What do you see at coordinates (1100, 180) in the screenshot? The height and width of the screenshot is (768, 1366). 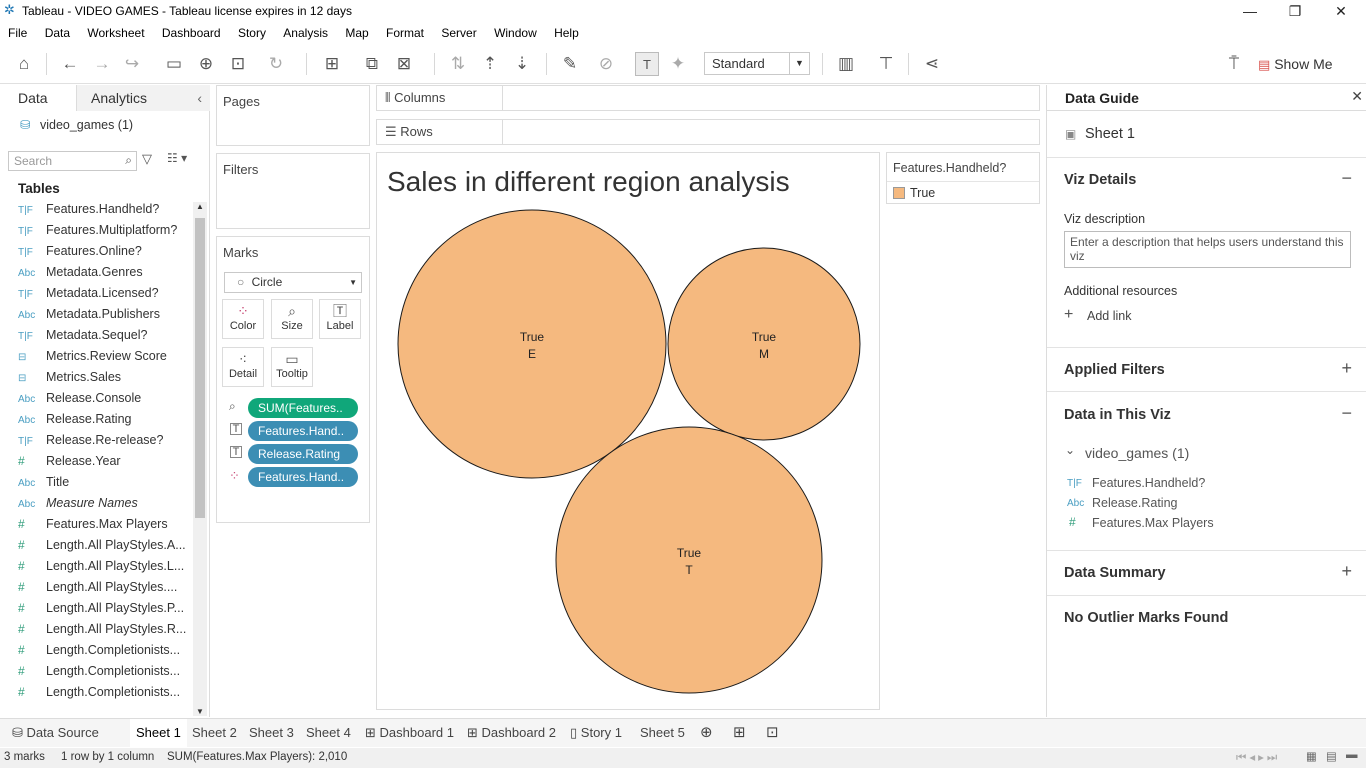 I see `viz-details-header: Viz Details` at bounding box center [1100, 180].